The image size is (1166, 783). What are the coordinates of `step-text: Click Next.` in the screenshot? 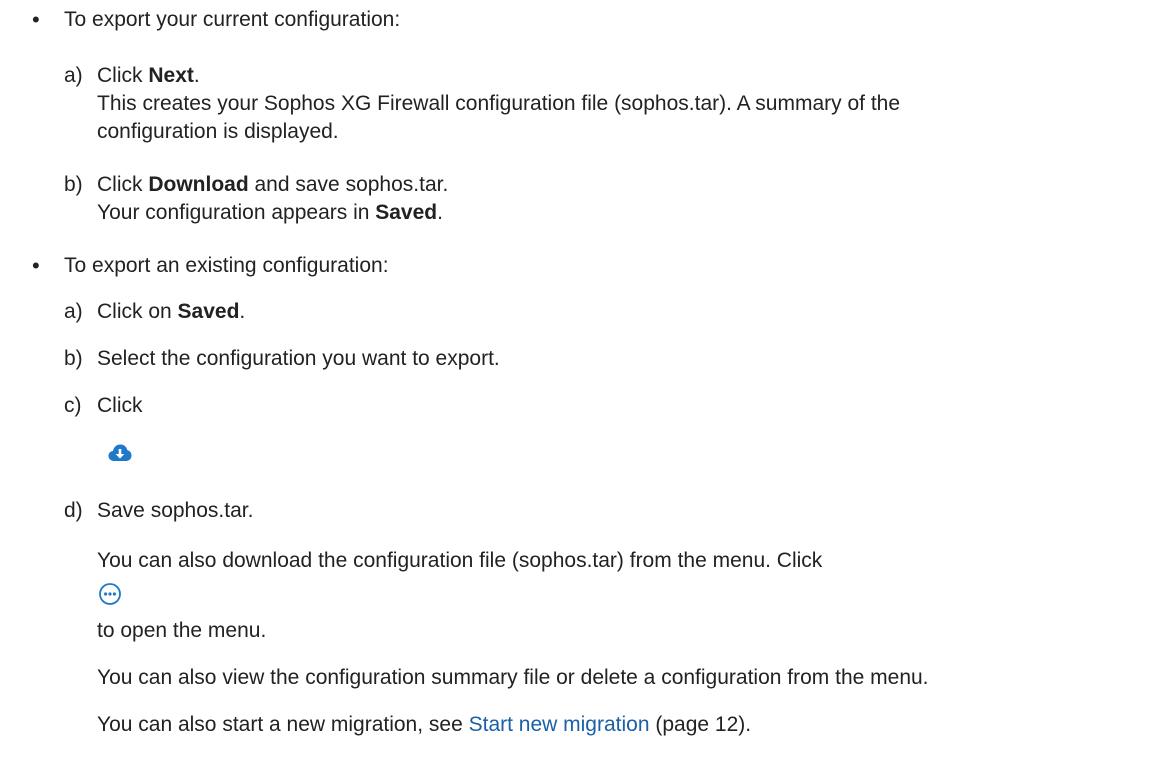 It's located at (148, 75).